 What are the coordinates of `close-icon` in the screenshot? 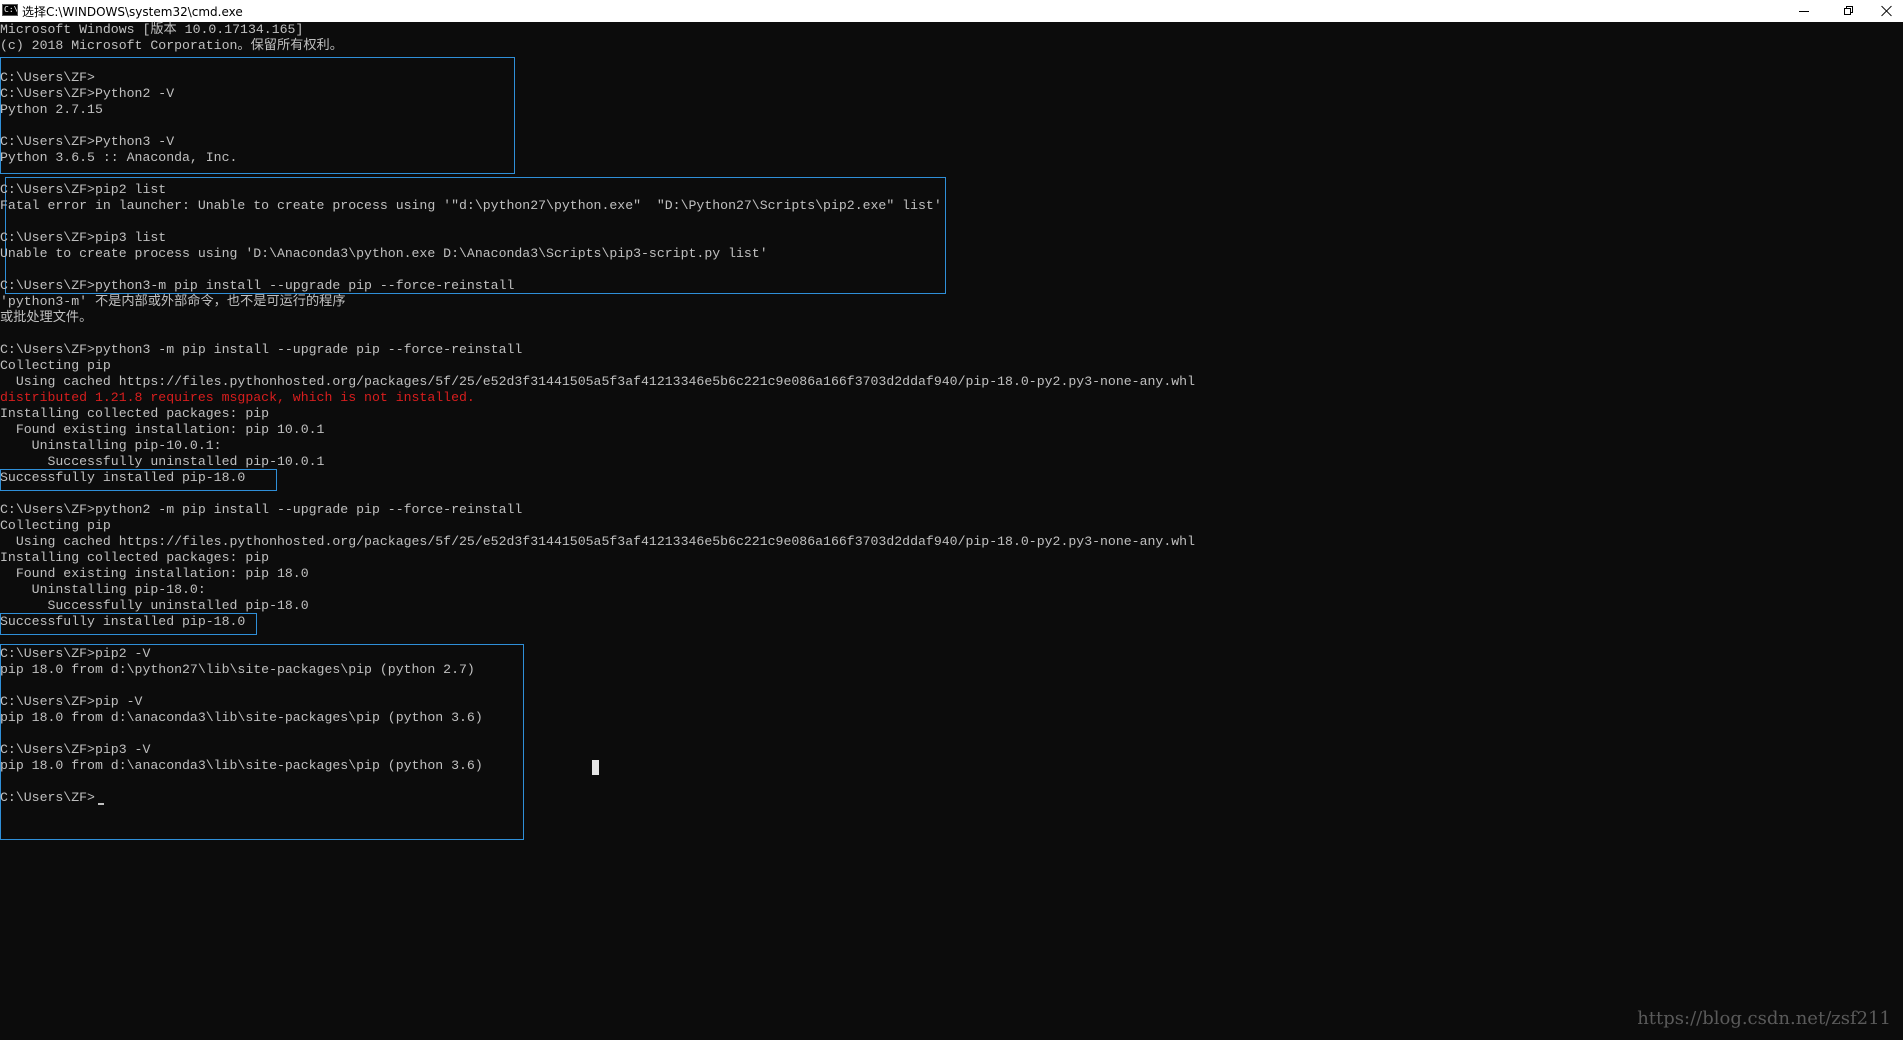 It's located at (1887, 11).